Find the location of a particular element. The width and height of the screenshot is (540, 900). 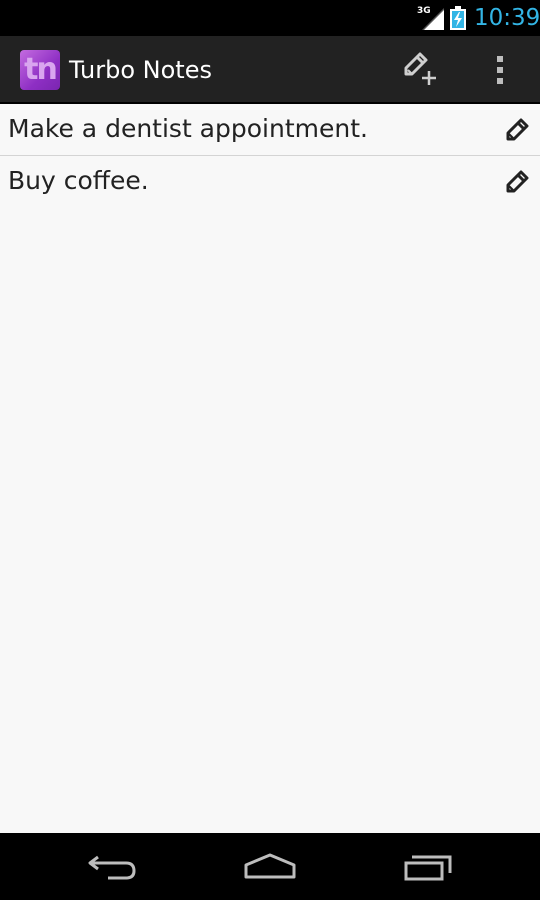

note-text: Make a dentist appointment. is located at coordinates (188, 128).